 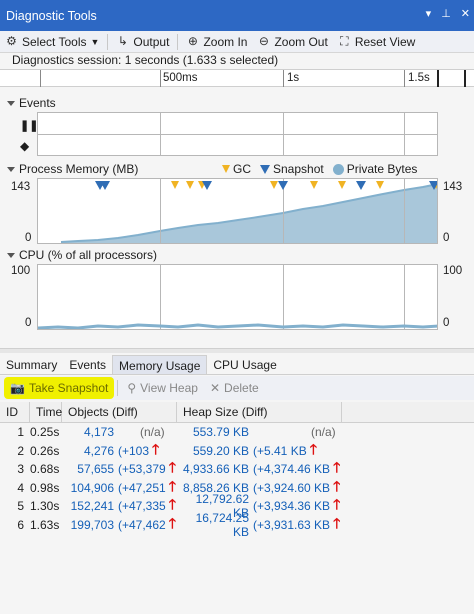 What do you see at coordinates (46, 412) in the screenshot?
I see `header-time: Time` at bounding box center [46, 412].